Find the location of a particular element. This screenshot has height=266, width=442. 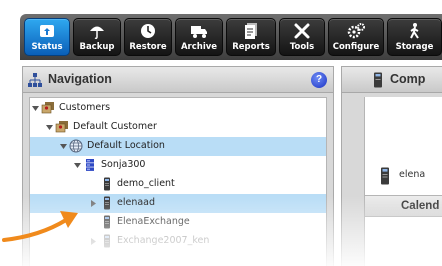

computer-panel-title: Comp is located at coordinates (408, 79).